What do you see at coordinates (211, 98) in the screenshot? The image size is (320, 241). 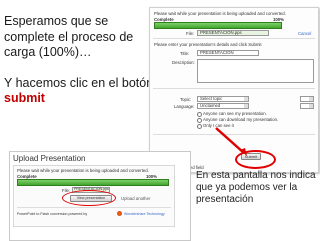 I see `topic-value: Select topic` at bounding box center [211, 98].